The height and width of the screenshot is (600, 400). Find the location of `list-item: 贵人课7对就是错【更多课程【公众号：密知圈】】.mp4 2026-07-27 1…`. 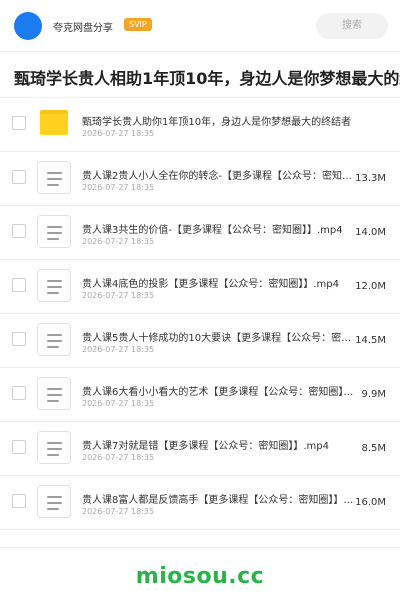

list-item: 贵人课7对就是错【更多课程【公众号：密知圈】】.mp4 2026-07-27 1… is located at coordinates (200, 449).